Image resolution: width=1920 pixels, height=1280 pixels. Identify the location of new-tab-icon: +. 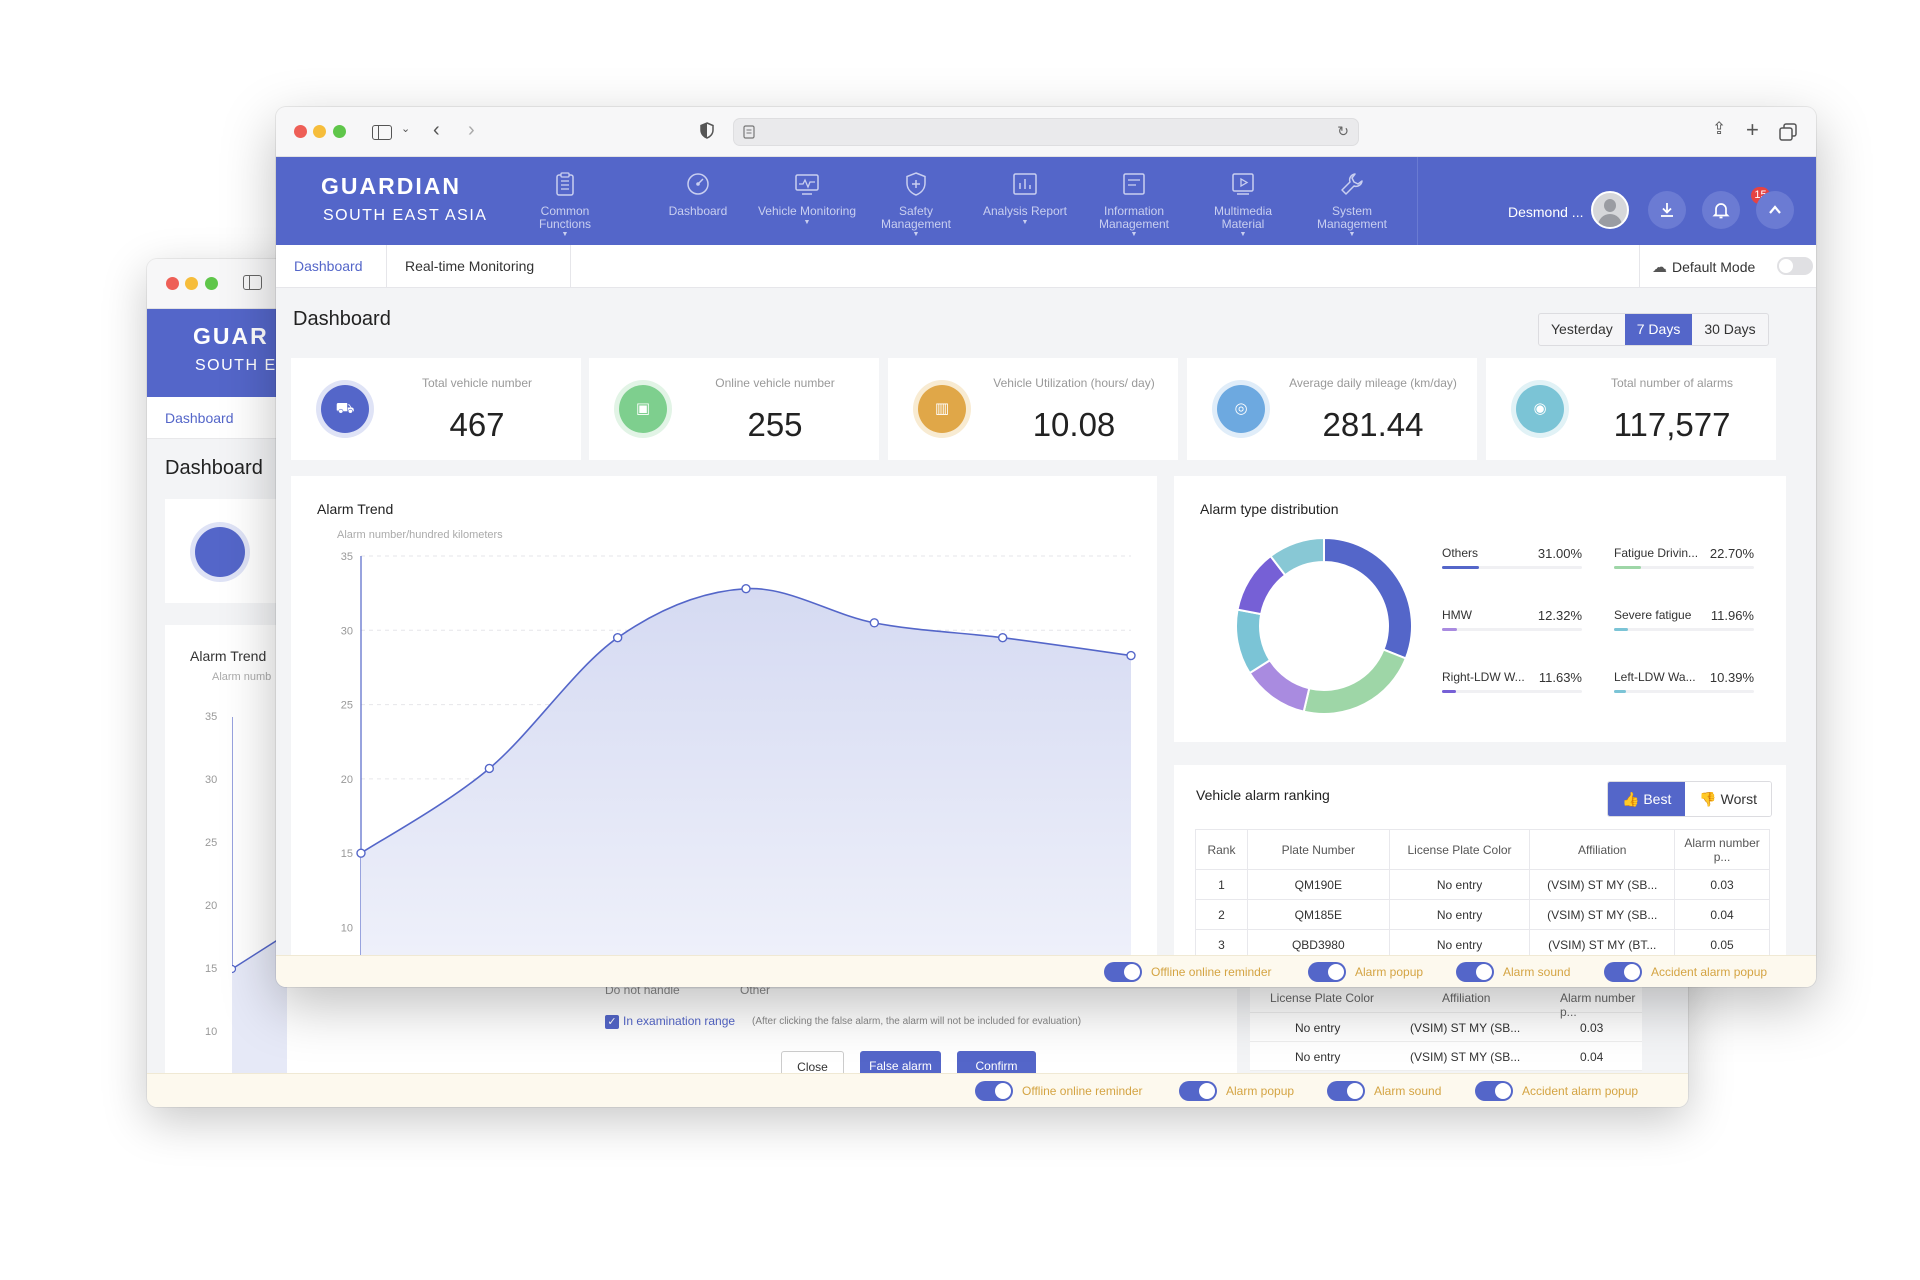
(1752, 130).